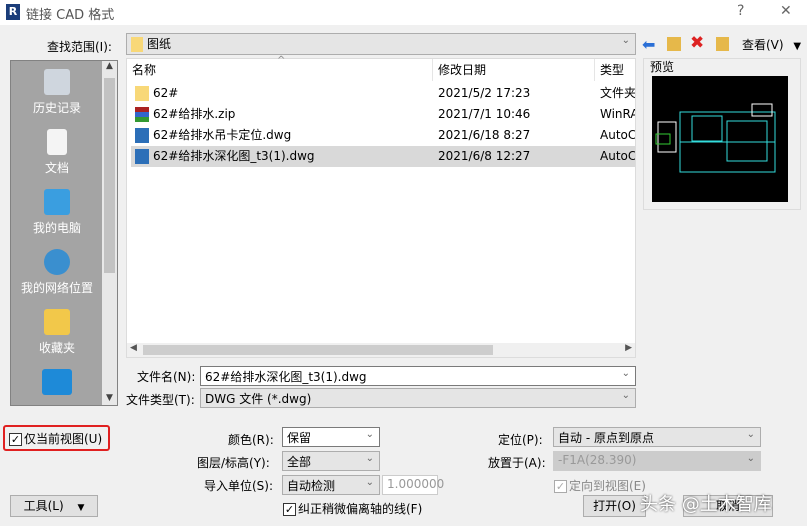  What do you see at coordinates (142, 114) in the screenshot?
I see `zip-icon` at bounding box center [142, 114].